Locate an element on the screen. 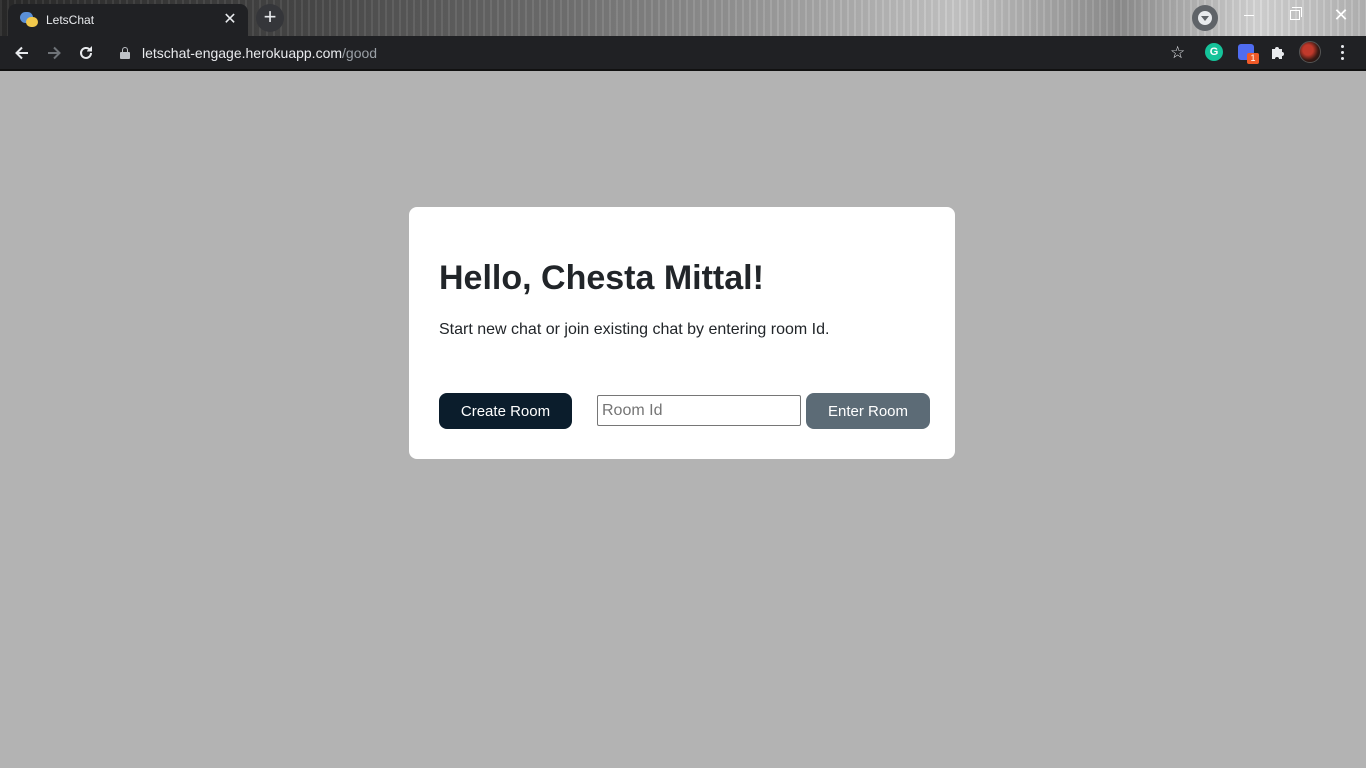 Image resolution: width=1366 pixels, height=768 pixels. browser-toolbar: letschat-engage.herokuapp.com/good ☆ is located at coordinates (683, 52).